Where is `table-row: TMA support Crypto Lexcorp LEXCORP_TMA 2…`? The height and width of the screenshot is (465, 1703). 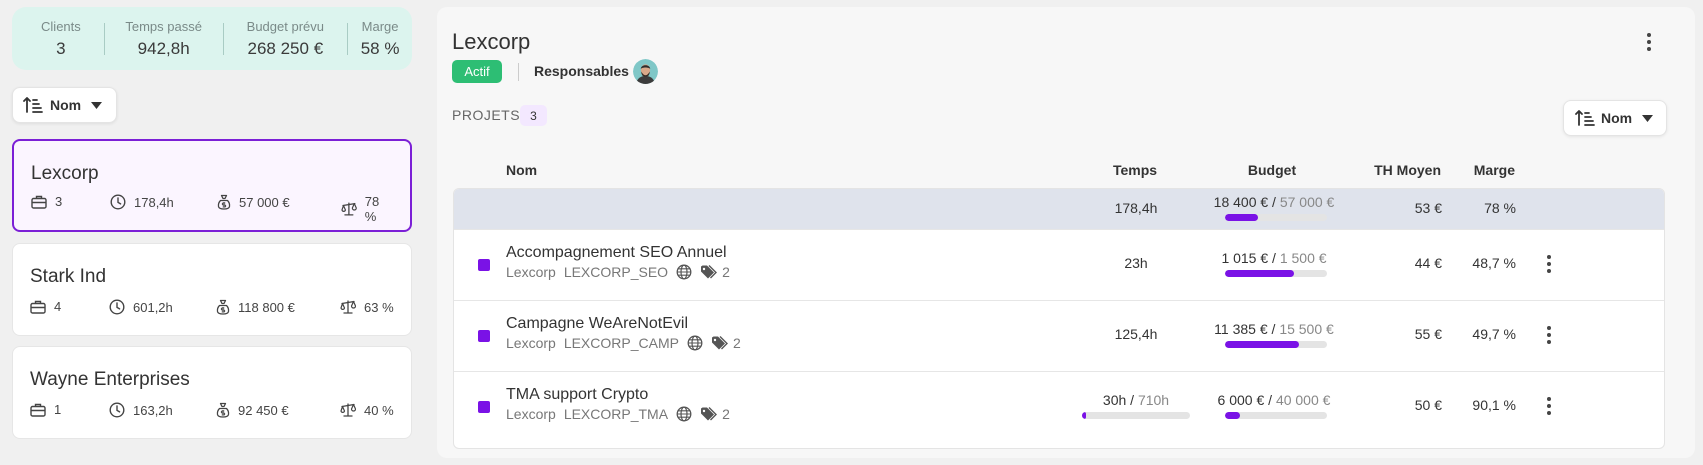
table-row: TMA support Crypto Lexcorp LEXCORP_TMA 2… is located at coordinates (1059, 406).